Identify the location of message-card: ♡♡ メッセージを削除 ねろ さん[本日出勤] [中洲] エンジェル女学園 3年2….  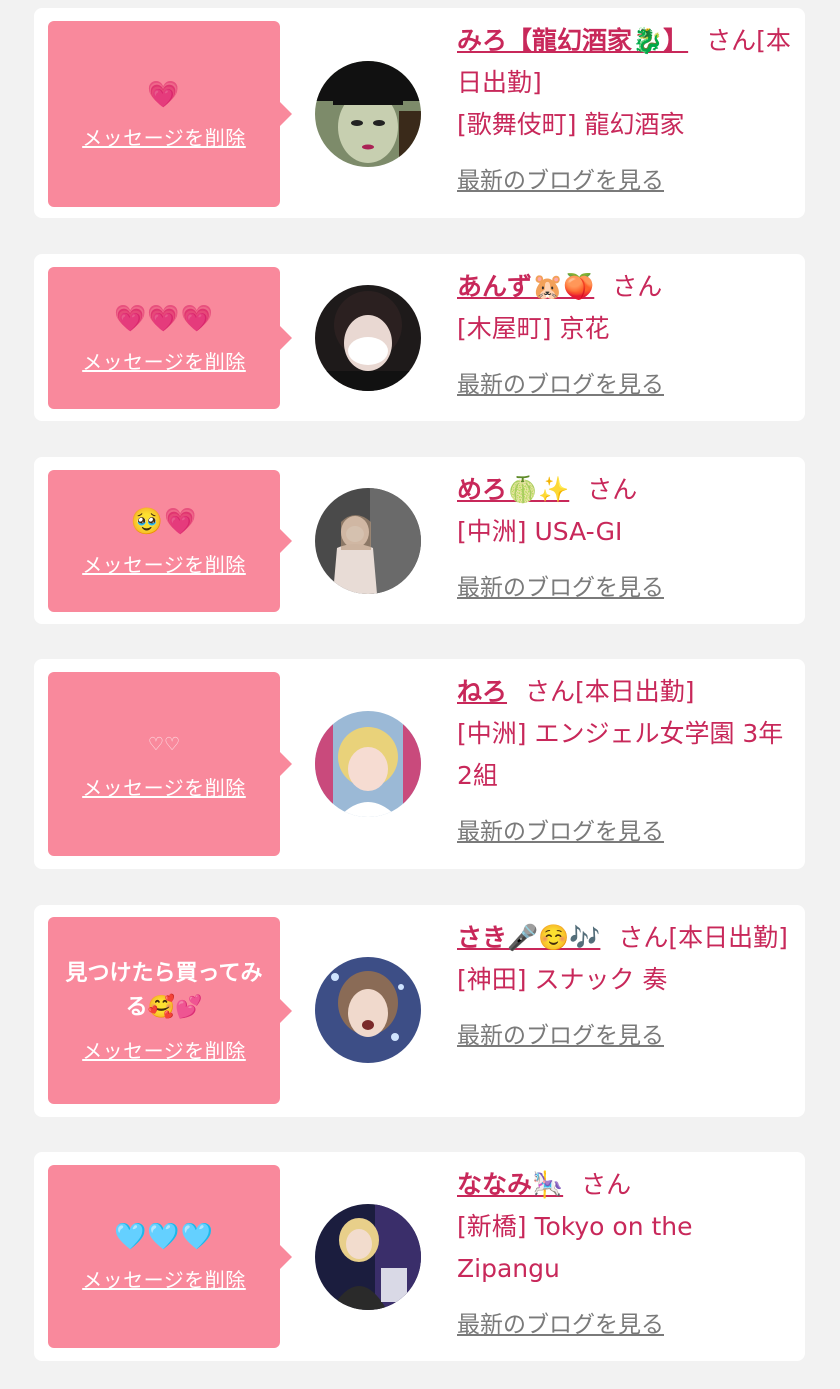
(419, 764).